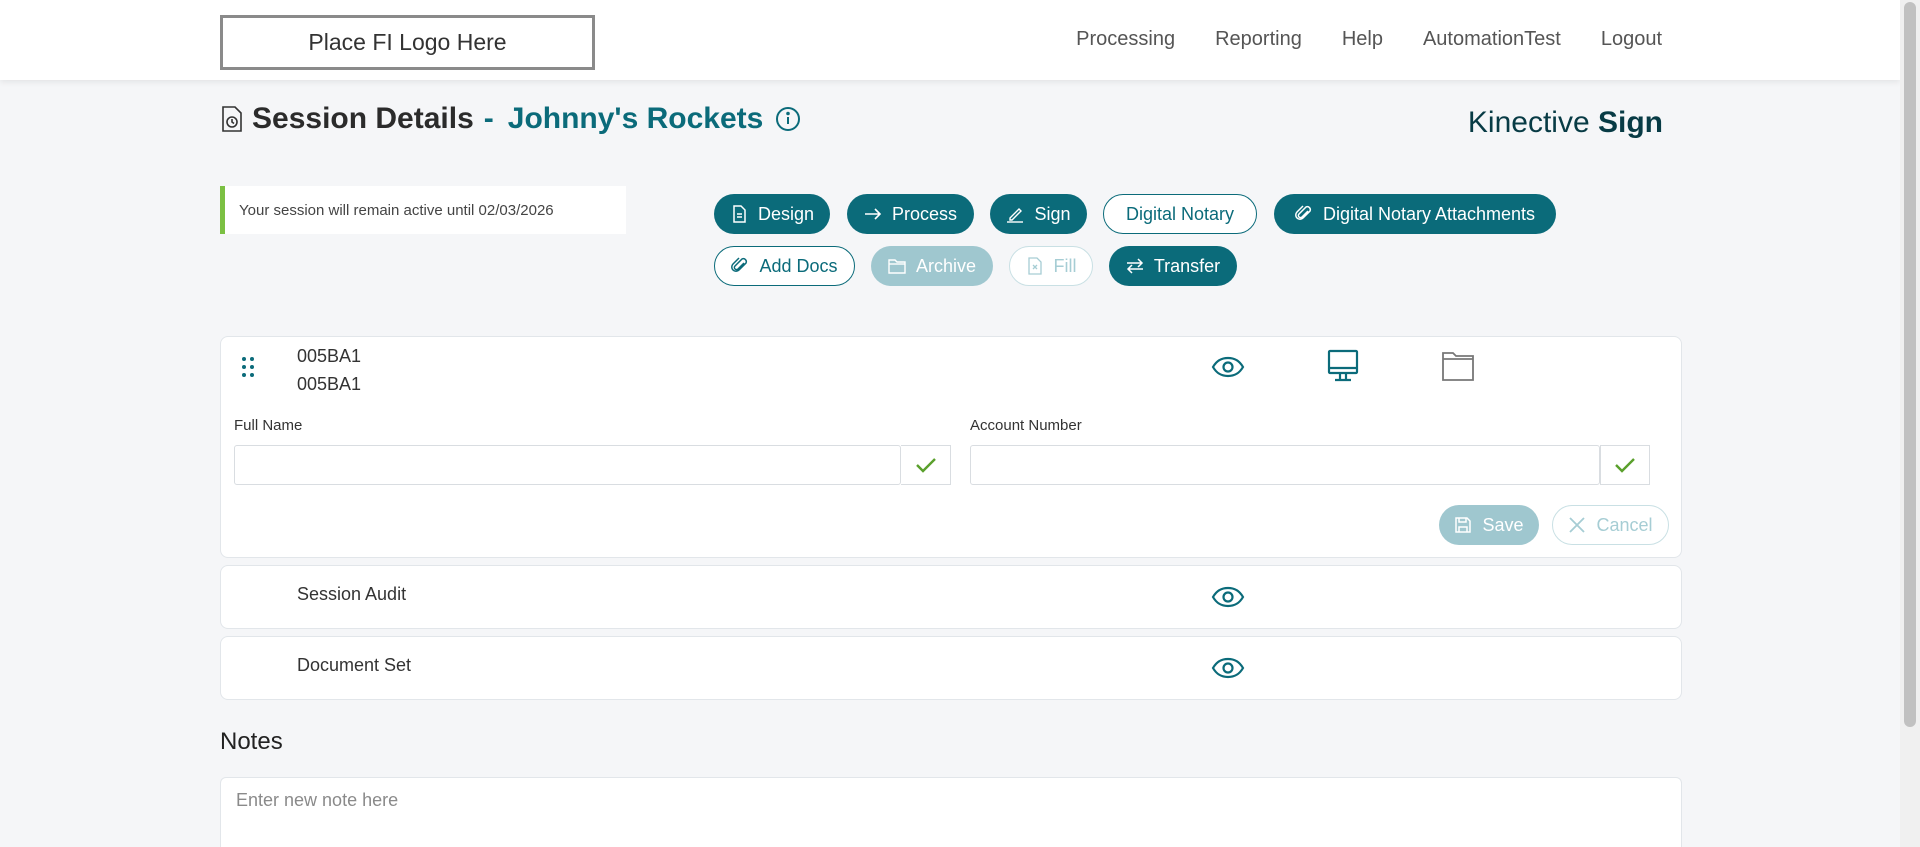 The image size is (1920, 847). What do you see at coordinates (1134, 266) in the screenshot?
I see `swap-icon` at bounding box center [1134, 266].